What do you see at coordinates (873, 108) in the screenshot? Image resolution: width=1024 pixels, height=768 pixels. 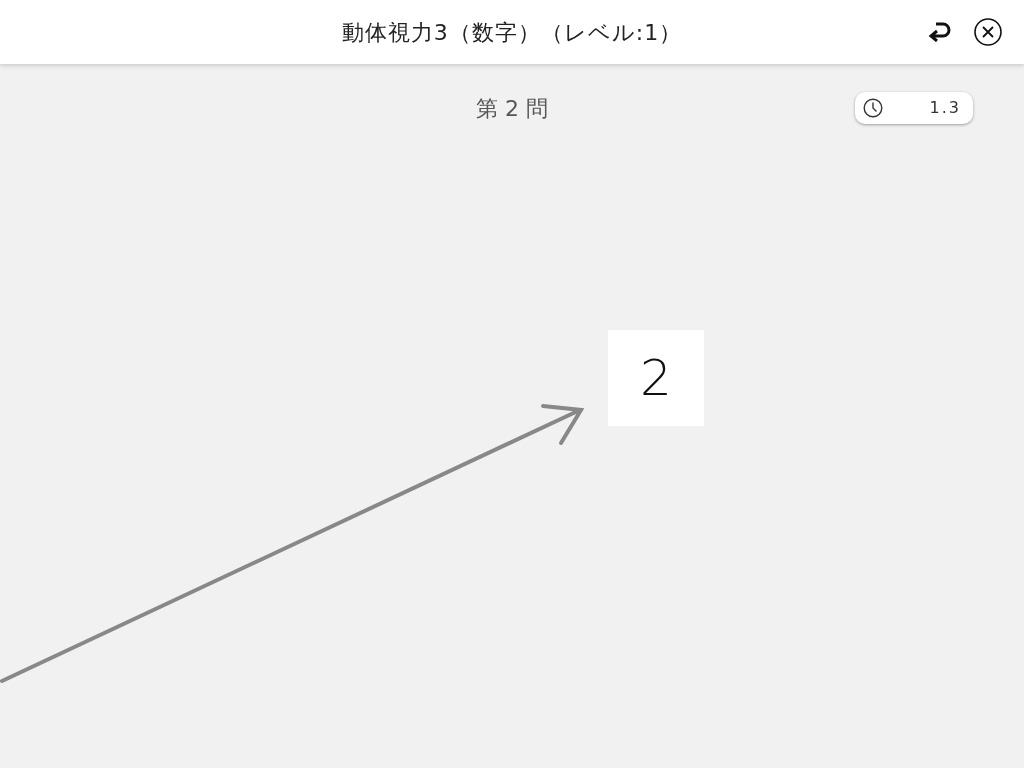 I see `clock-icon` at bounding box center [873, 108].